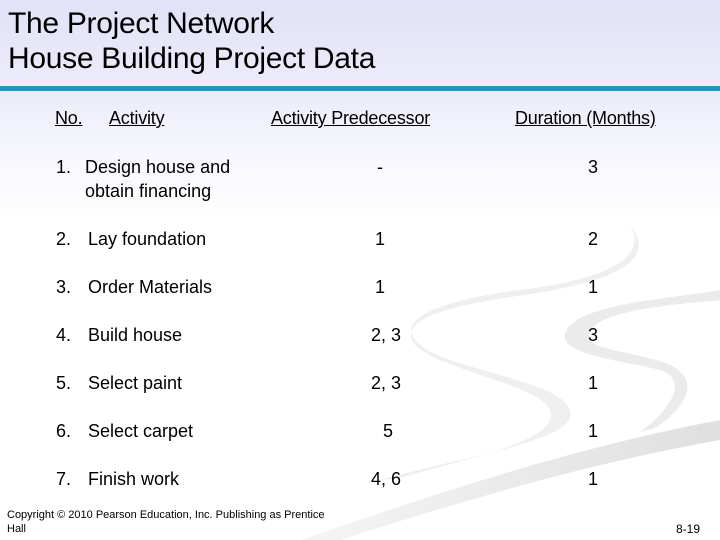 The image size is (720, 540). Describe the element at coordinates (150, 287) in the screenshot. I see `row-activity: Order Materials` at that location.